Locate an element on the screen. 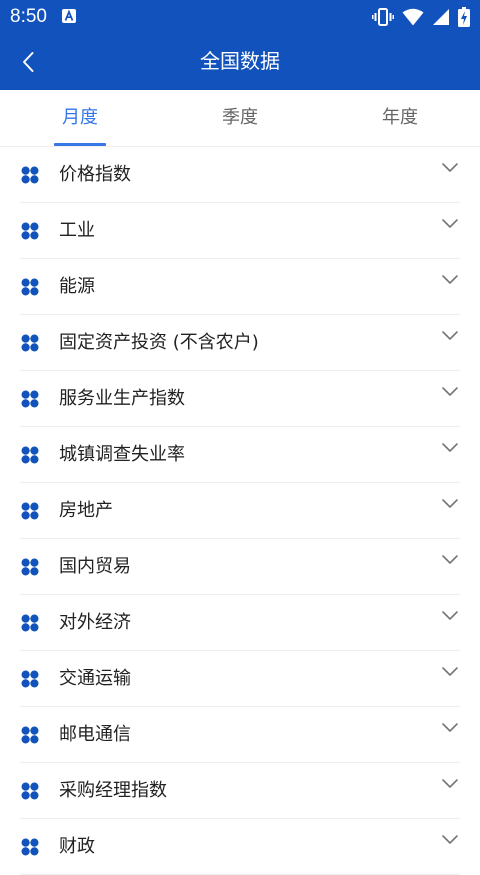 Image resolution: width=480 pixels, height=875 pixels. list-item-label: 交通运输 is located at coordinates (95, 678).